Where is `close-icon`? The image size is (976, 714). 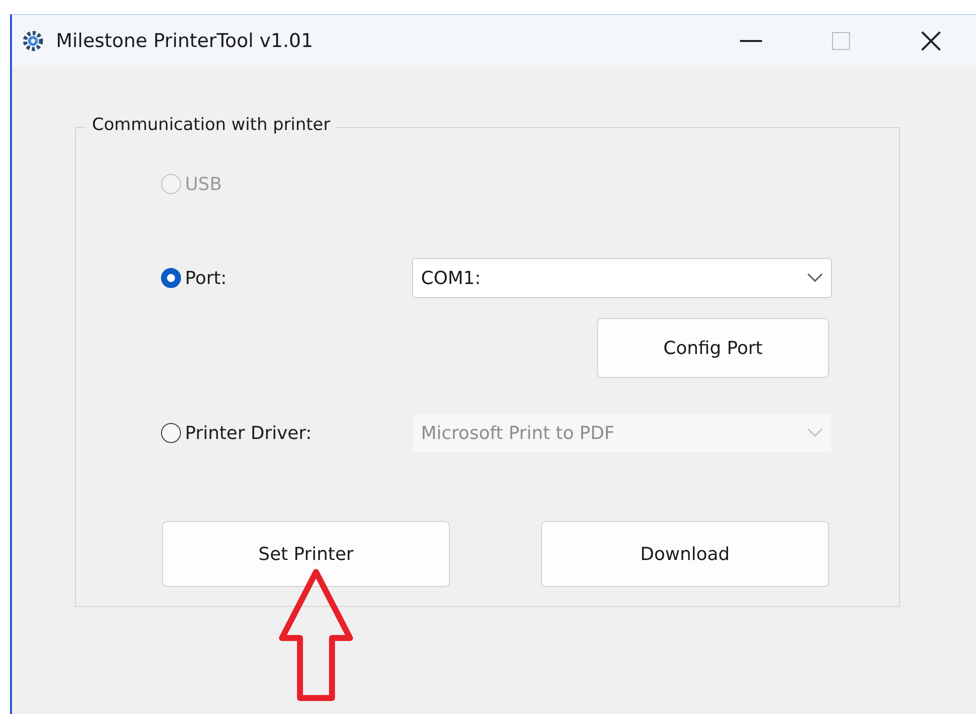 close-icon is located at coordinates (931, 41).